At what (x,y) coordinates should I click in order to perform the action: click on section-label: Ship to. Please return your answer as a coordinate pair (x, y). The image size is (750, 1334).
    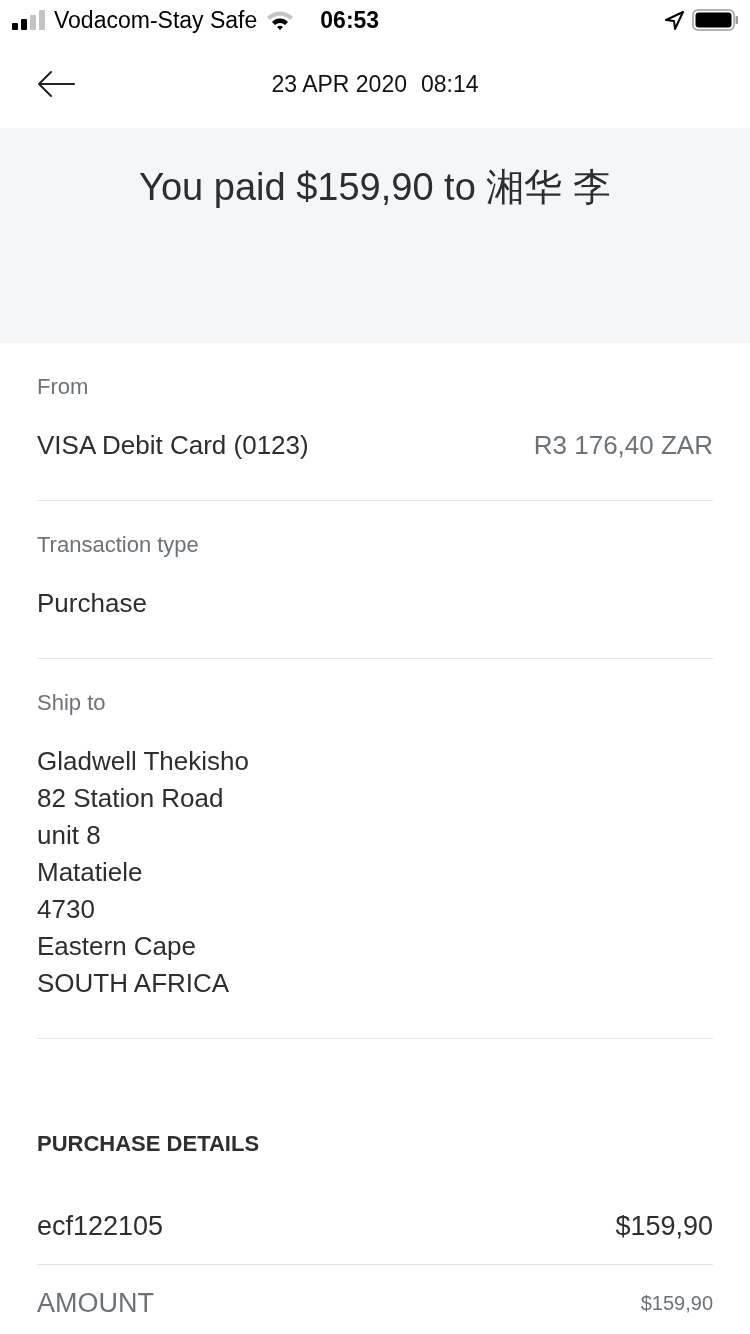
    Looking at the image, I should click on (71, 703).